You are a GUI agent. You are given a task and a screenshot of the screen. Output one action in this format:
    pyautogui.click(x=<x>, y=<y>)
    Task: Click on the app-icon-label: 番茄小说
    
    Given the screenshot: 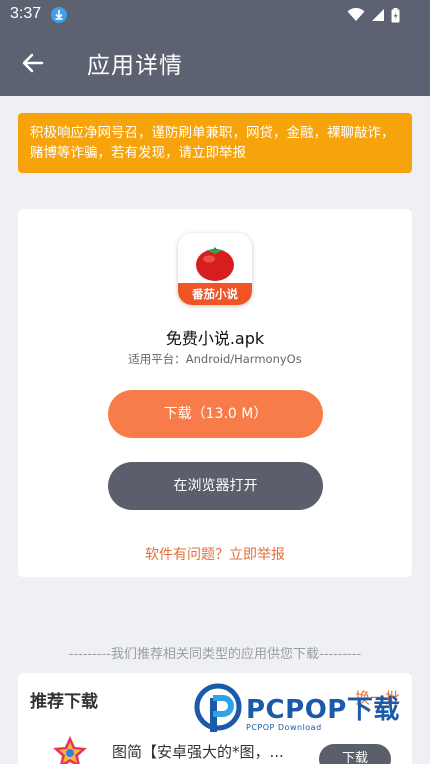 What is the action you would take?
    pyautogui.click(x=215, y=294)
    